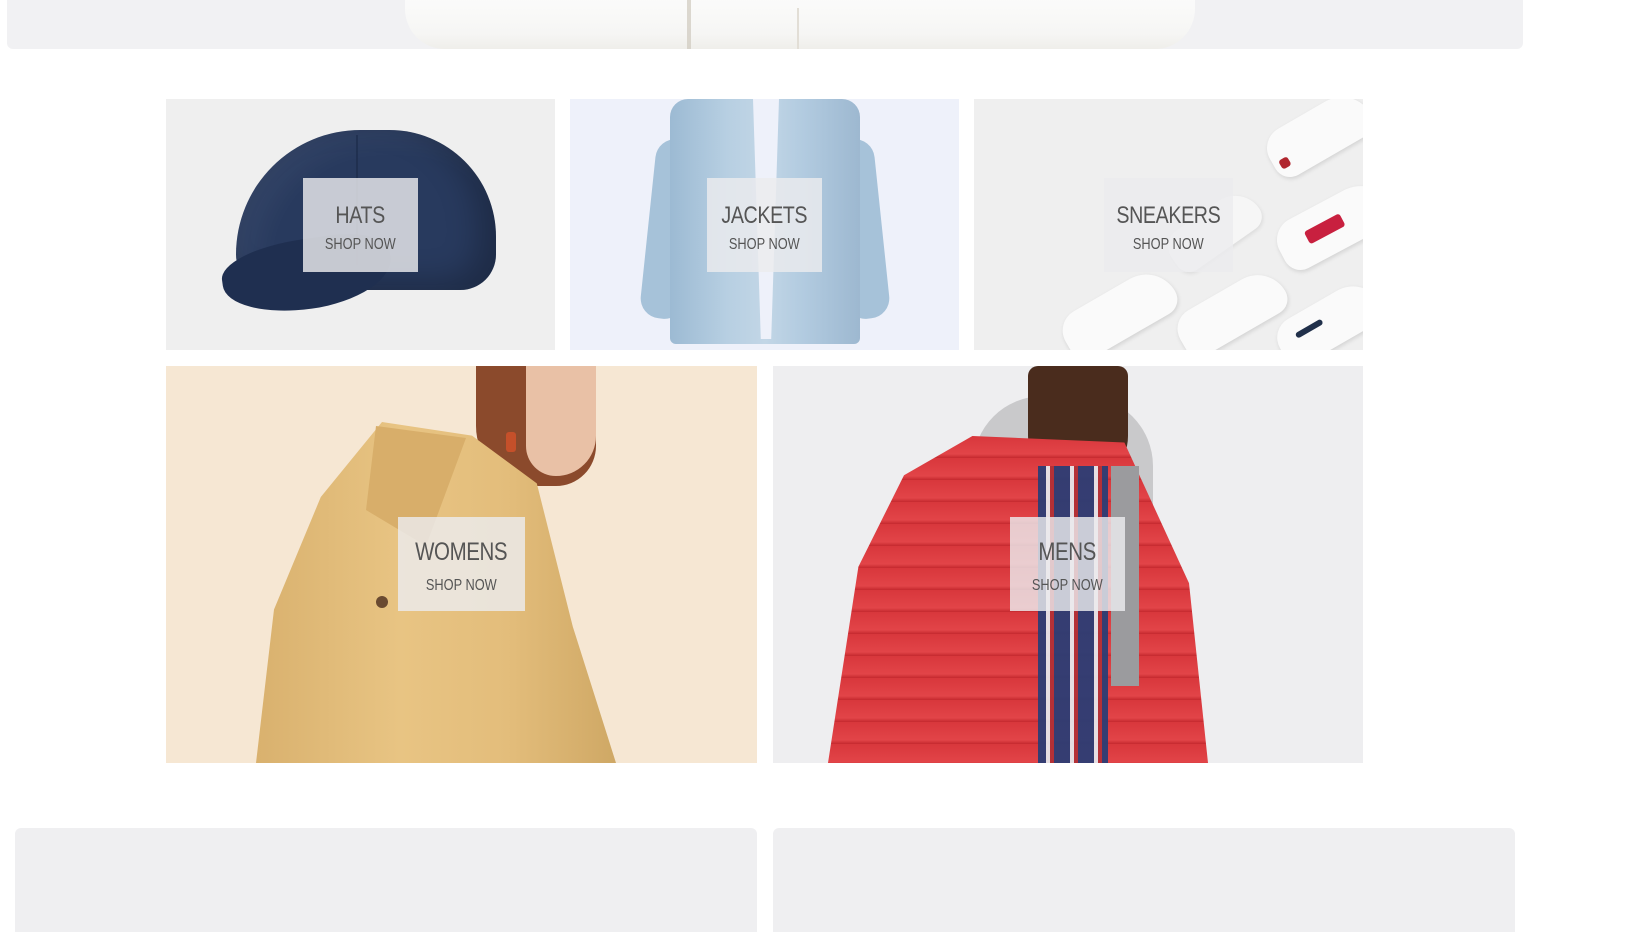  Describe the element at coordinates (386, 880) in the screenshot. I see `bottom-panel-left` at that location.